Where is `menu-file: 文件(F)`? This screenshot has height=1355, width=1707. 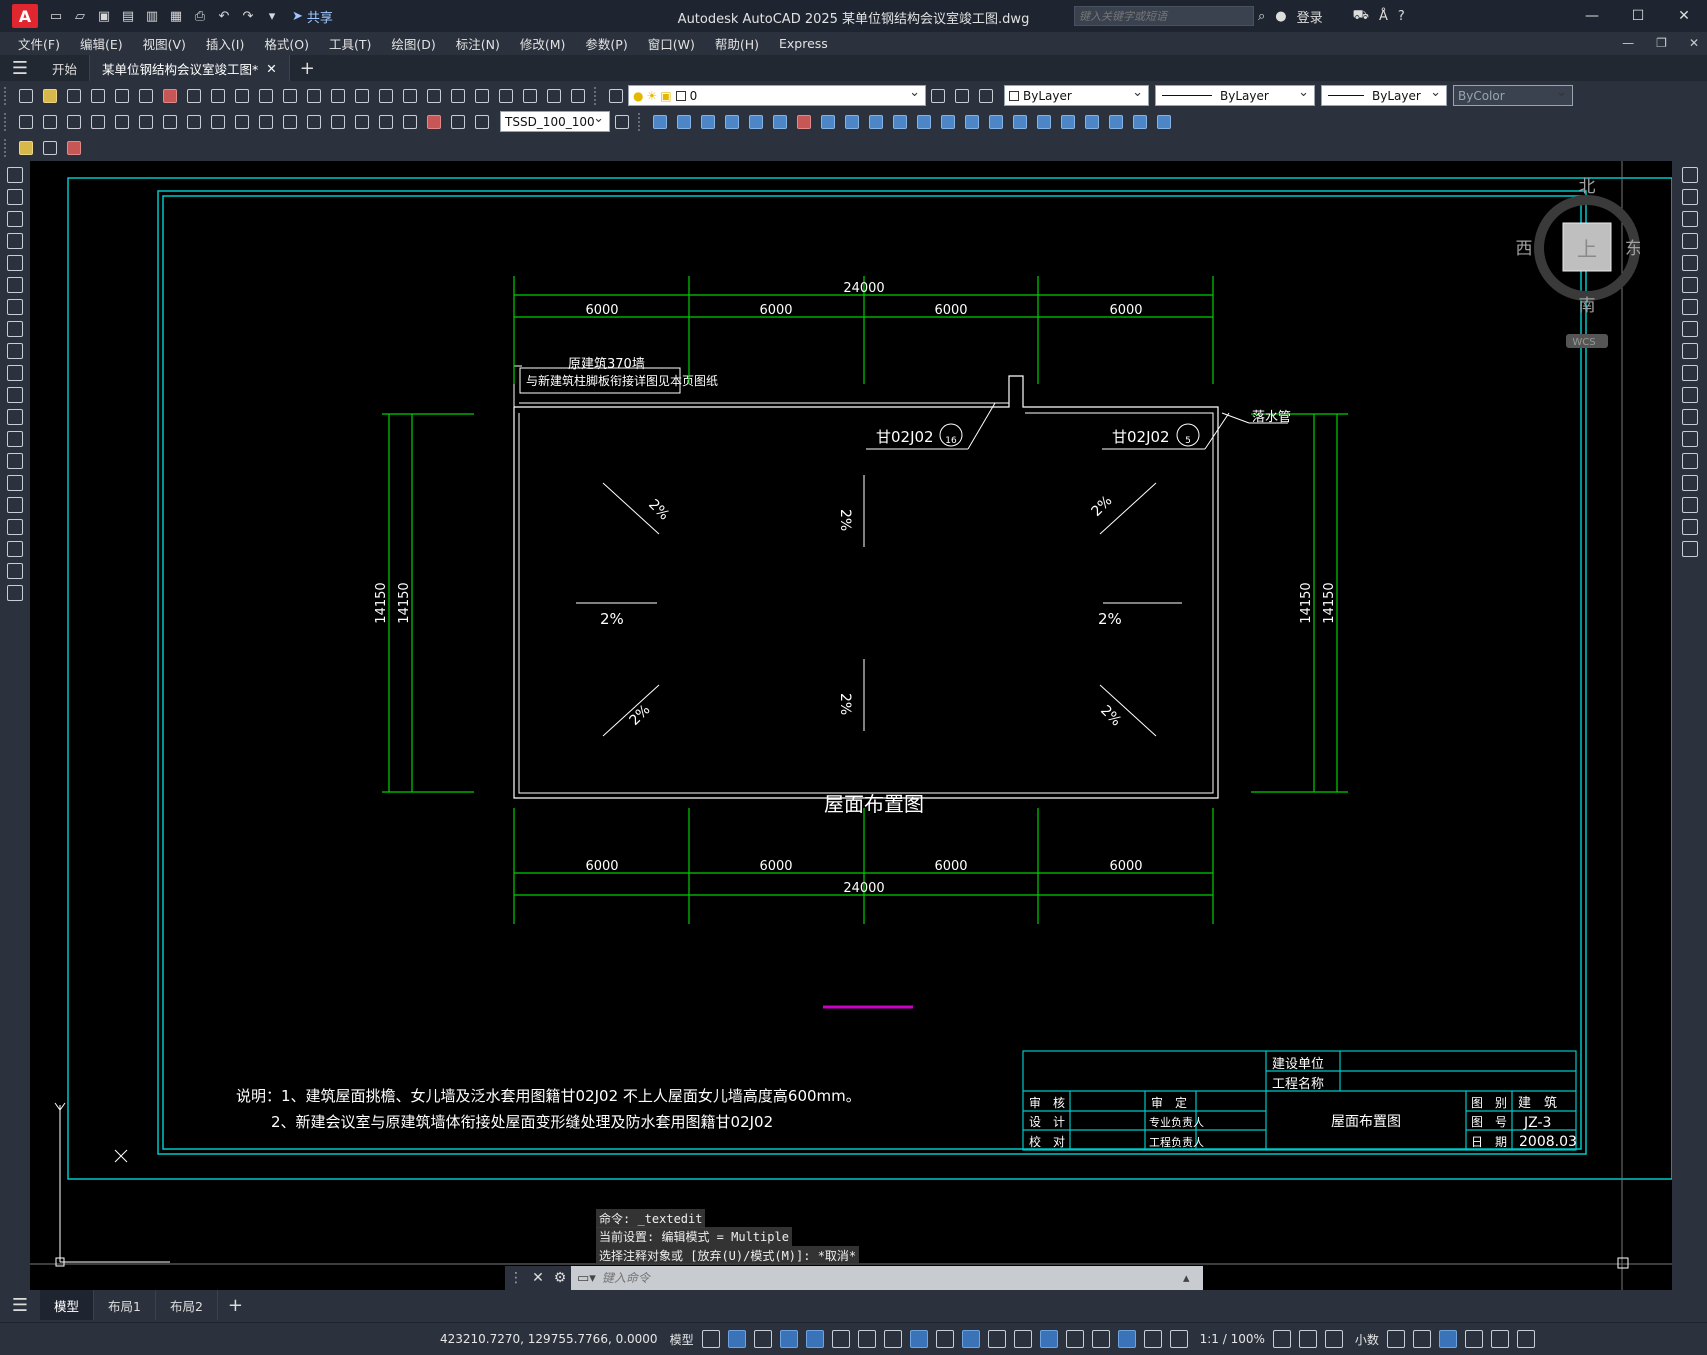 menu-file: 文件(F) is located at coordinates (39, 43).